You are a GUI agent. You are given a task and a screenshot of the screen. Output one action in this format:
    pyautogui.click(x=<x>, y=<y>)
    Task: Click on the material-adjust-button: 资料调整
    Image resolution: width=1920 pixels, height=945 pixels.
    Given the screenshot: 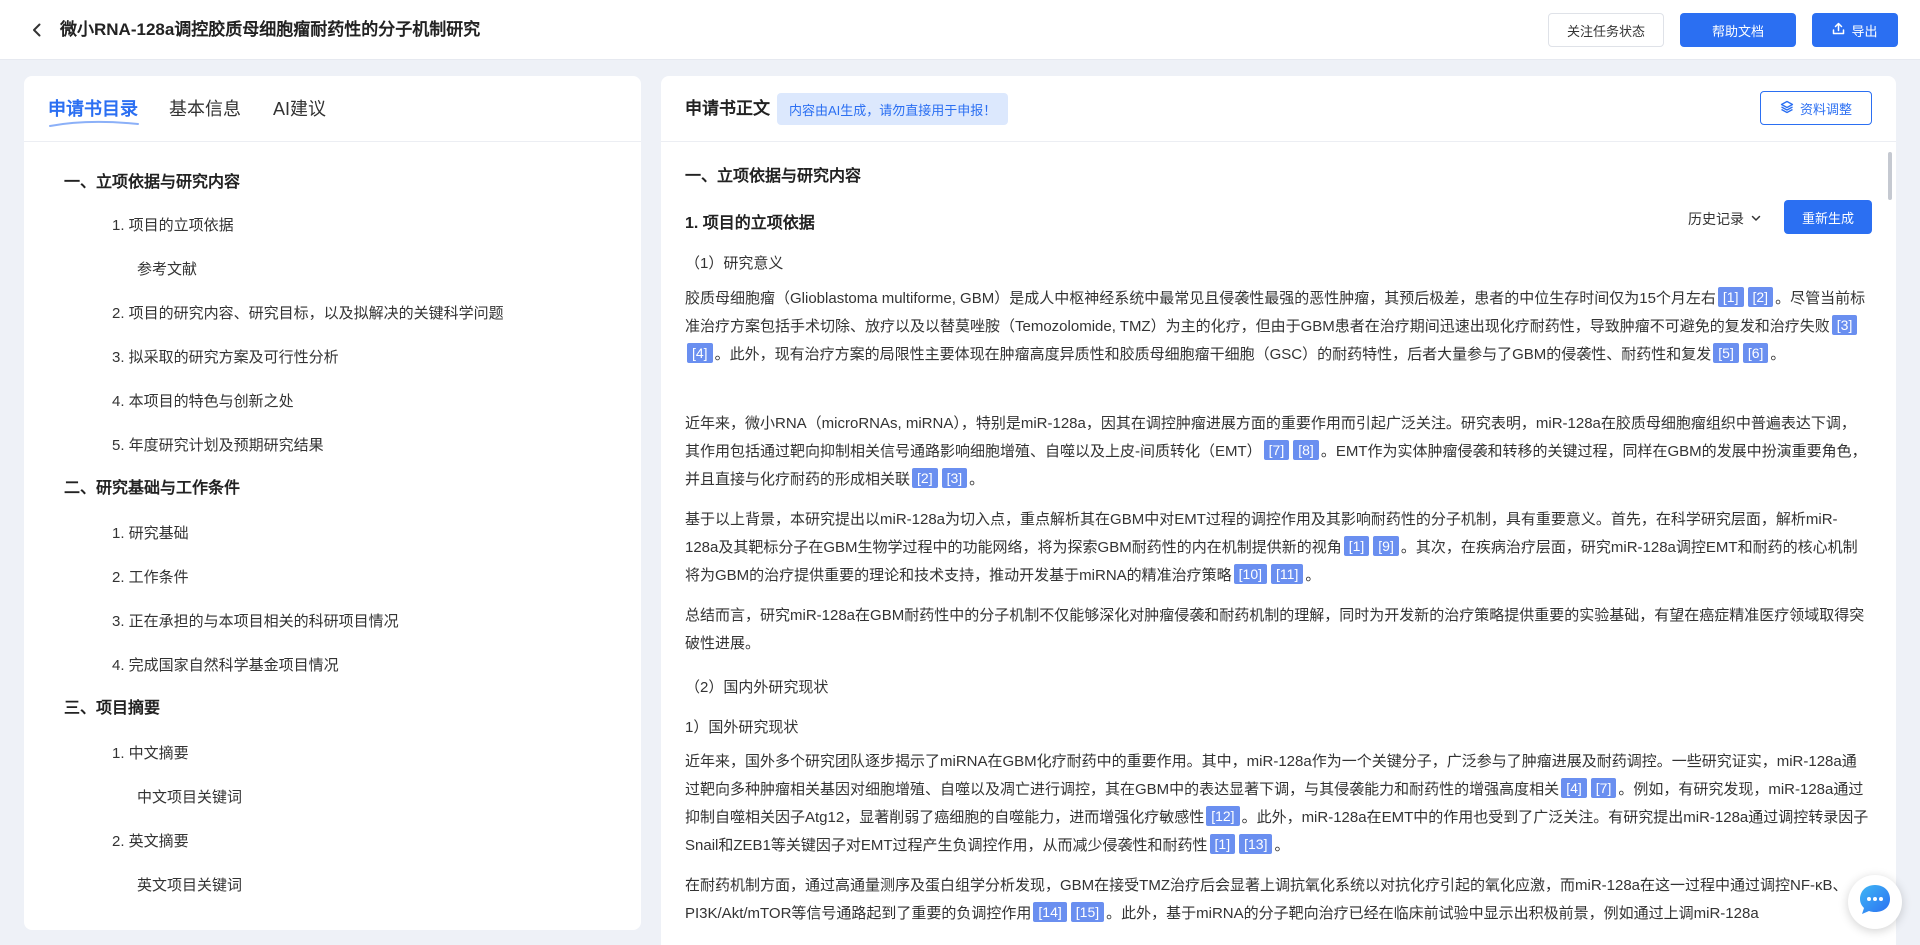 What is the action you would take?
    pyautogui.click(x=1816, y=108)
    